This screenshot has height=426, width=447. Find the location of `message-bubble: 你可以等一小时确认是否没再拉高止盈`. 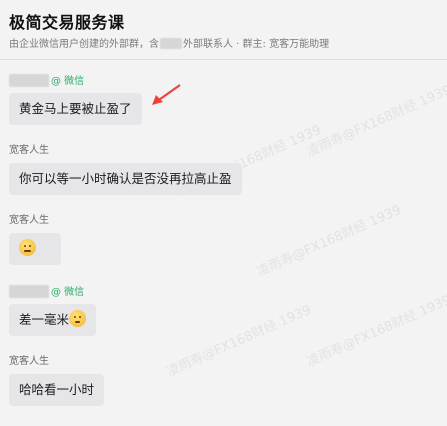

message-bubble: 你可以等一小时确认是否没再拉高止盈 is located at coordinates (125, 179).